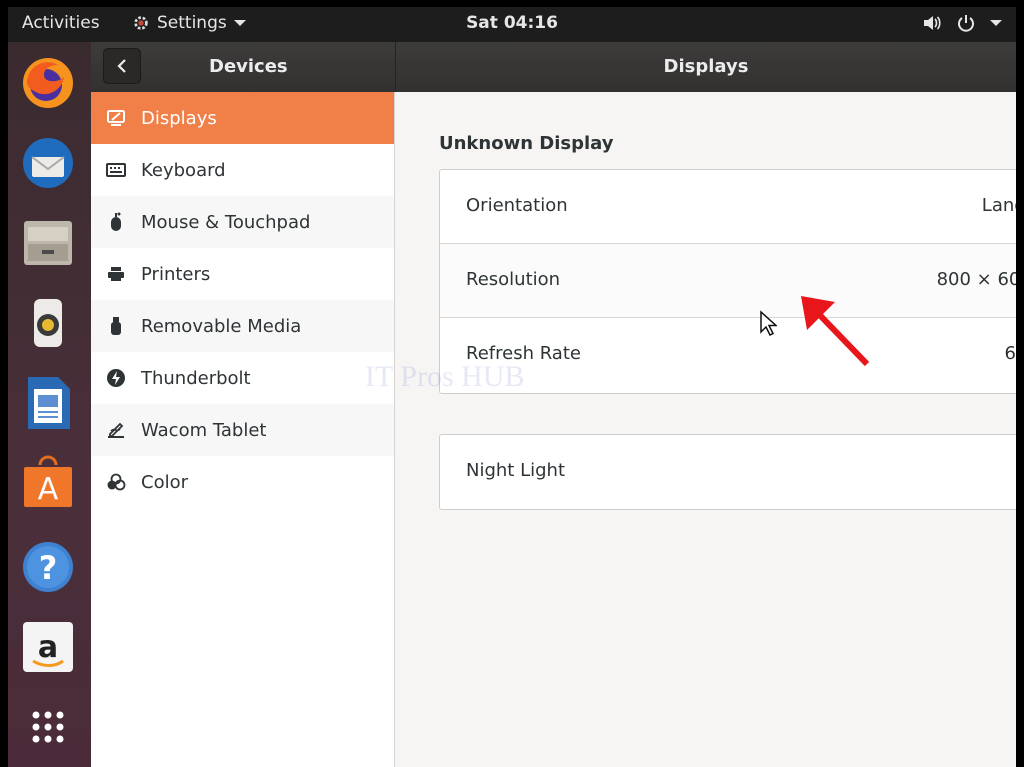 The height and width of the screenshot is (767, 1024). Describe the element at coordinates (996, 23) in the screenshot. I see `chevron-down-icon` at that location.